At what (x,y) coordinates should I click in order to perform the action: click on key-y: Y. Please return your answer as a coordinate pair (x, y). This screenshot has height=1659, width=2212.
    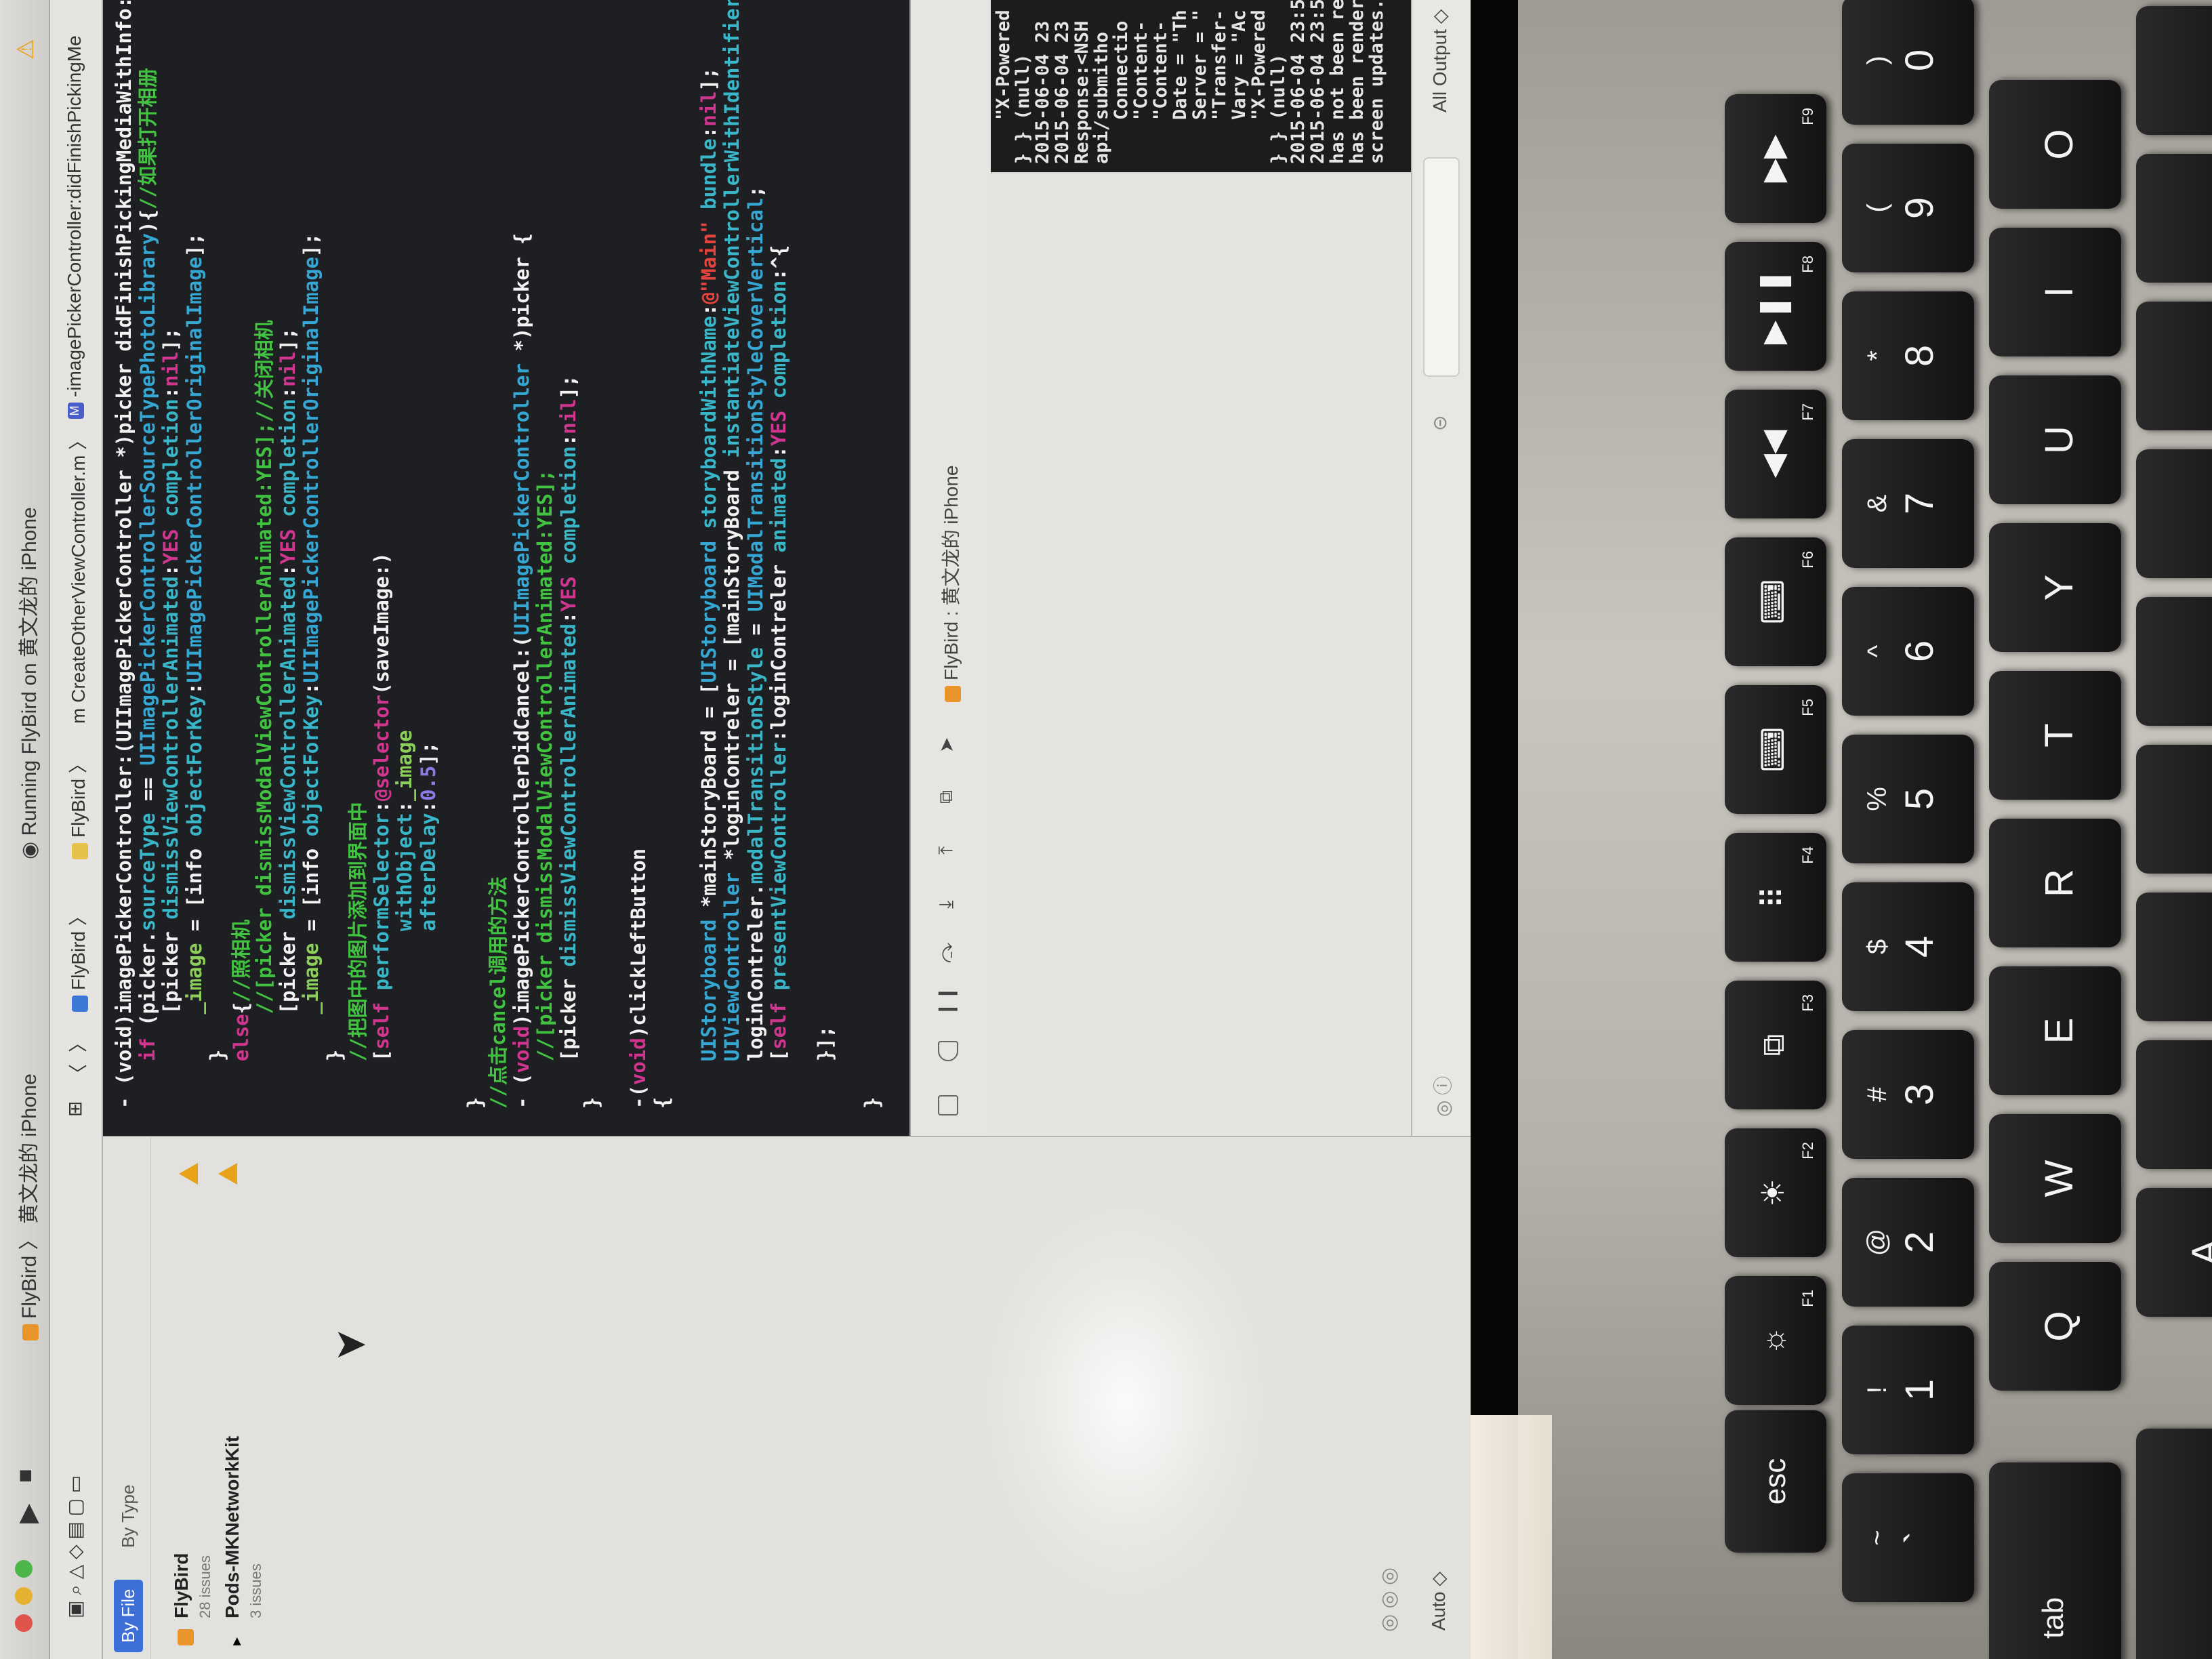
    Looking at the image, I should click on (2055, 588).